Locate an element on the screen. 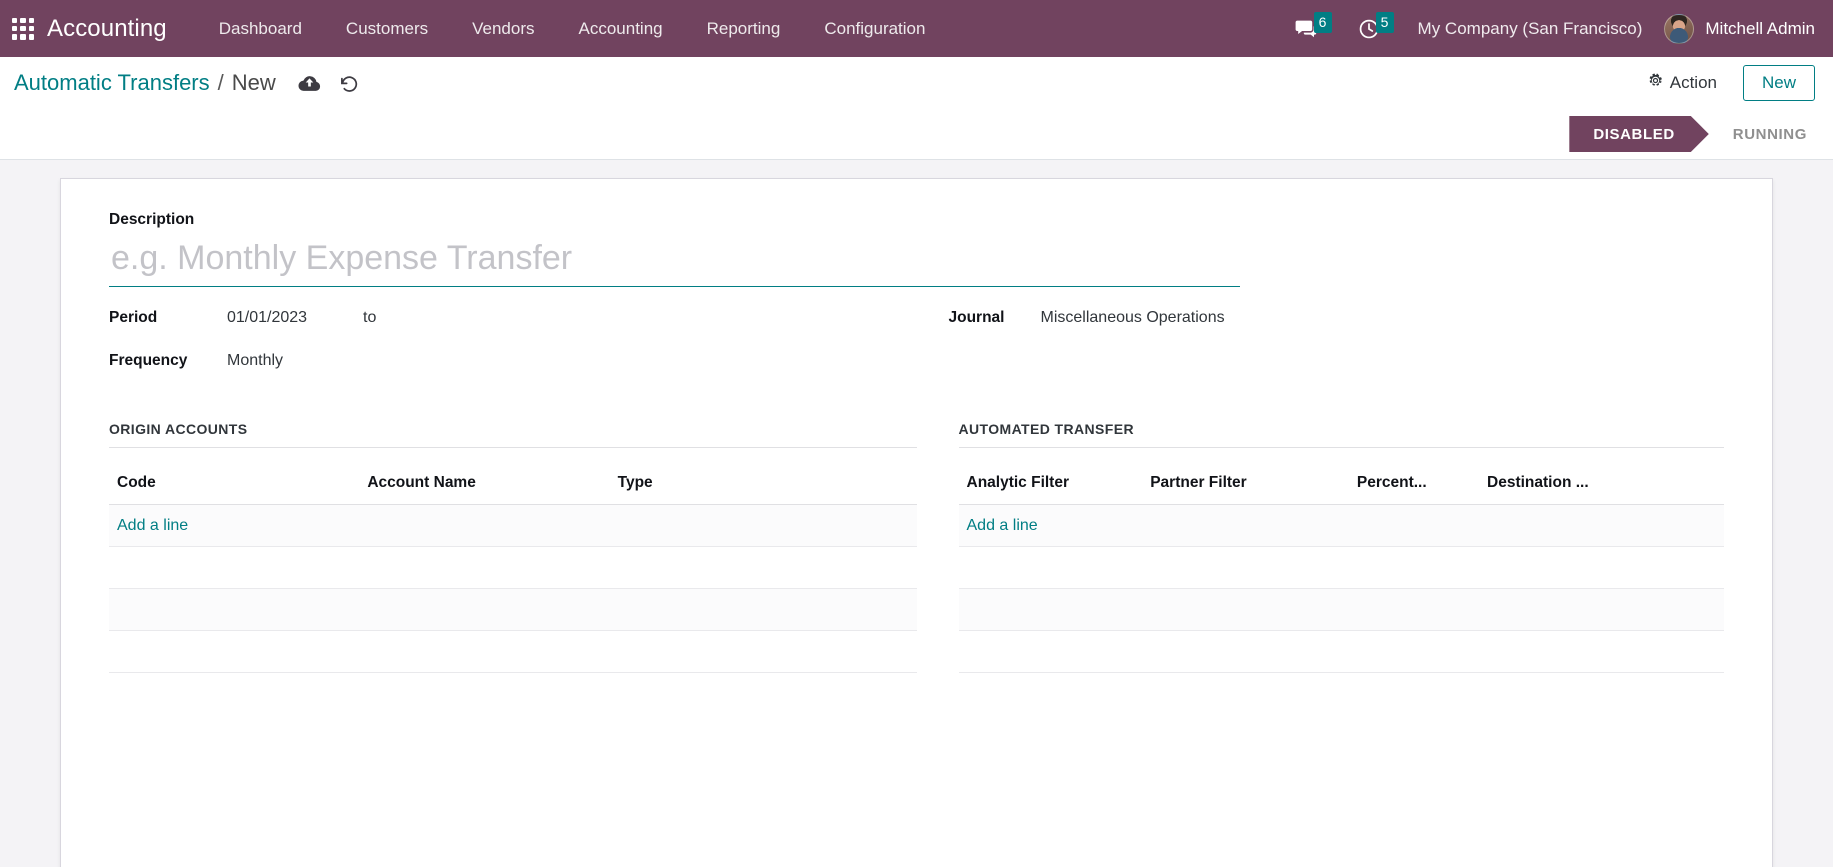 The height and width of the screenshot is (867, 1833). menu-item-customers: Customers is located at coordinates (387, 28).